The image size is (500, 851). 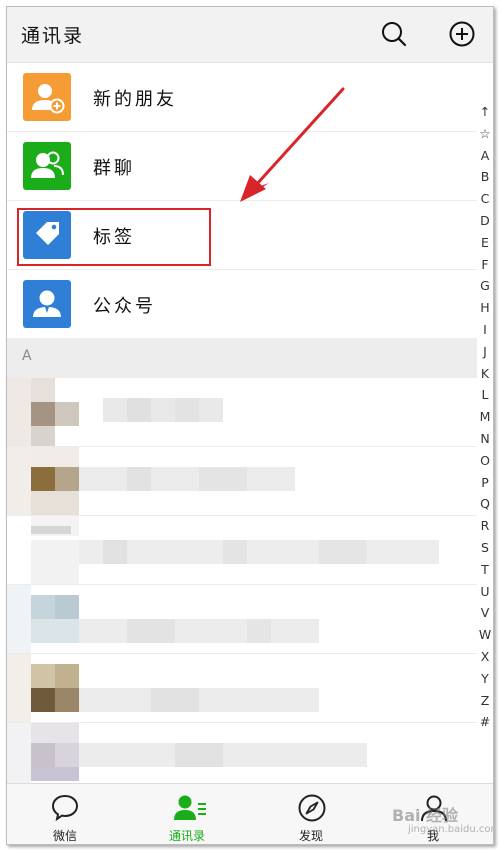 I want to click on contacts-icon, so click(x=190, y=807).